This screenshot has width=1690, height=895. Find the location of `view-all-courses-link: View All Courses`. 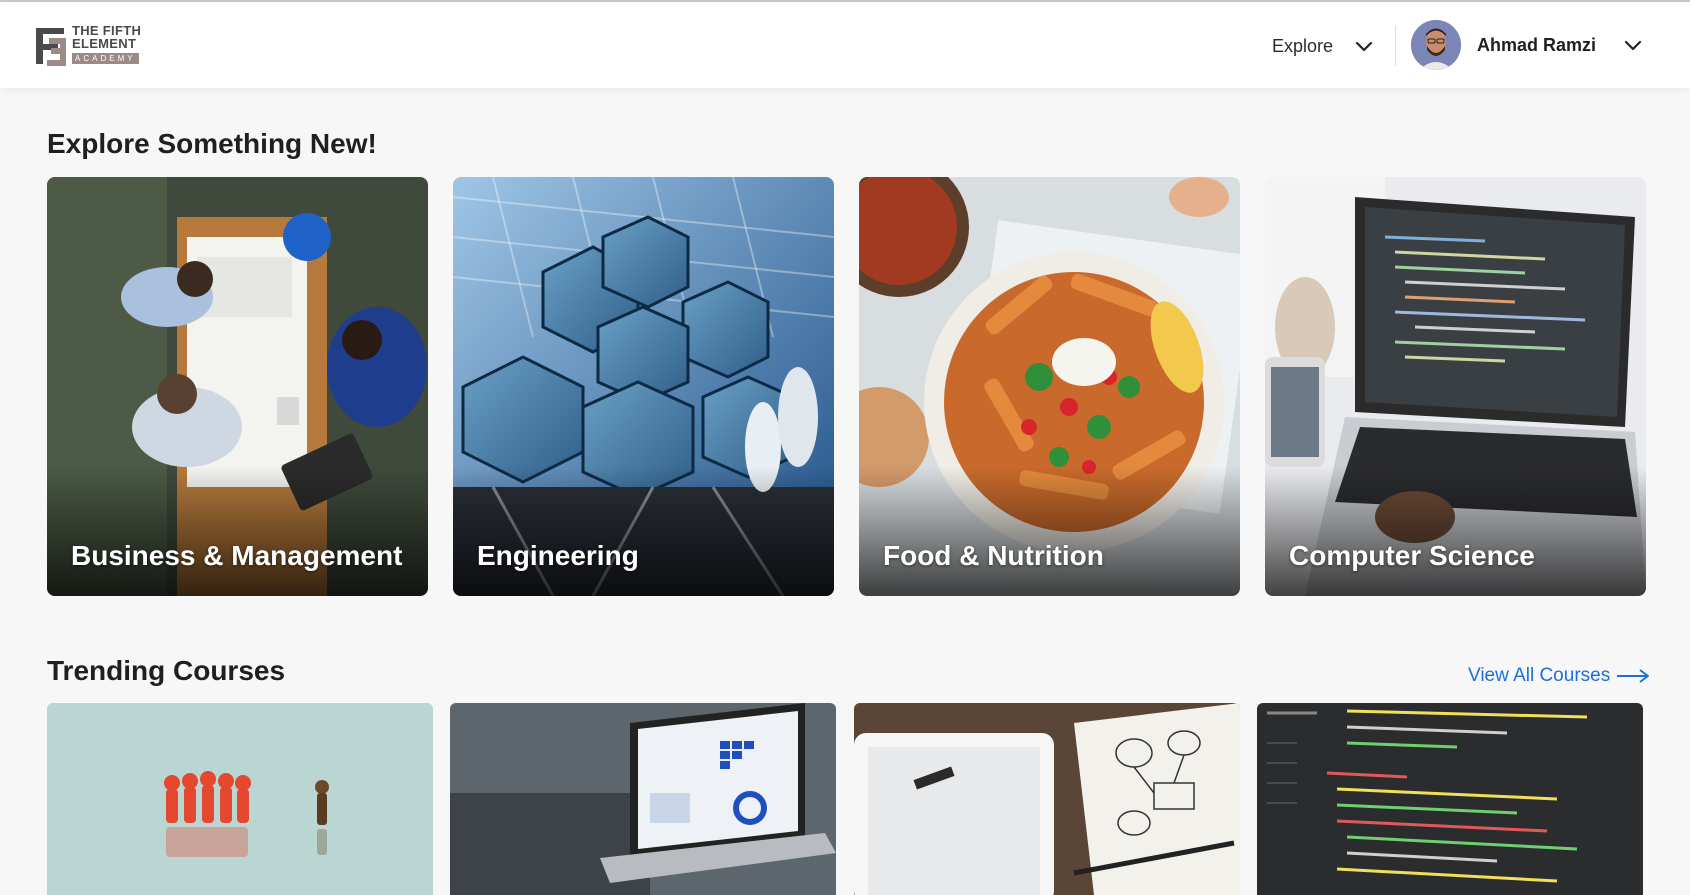

view-all-courses-link: View All Courses is located at coordinates (1559, 676).